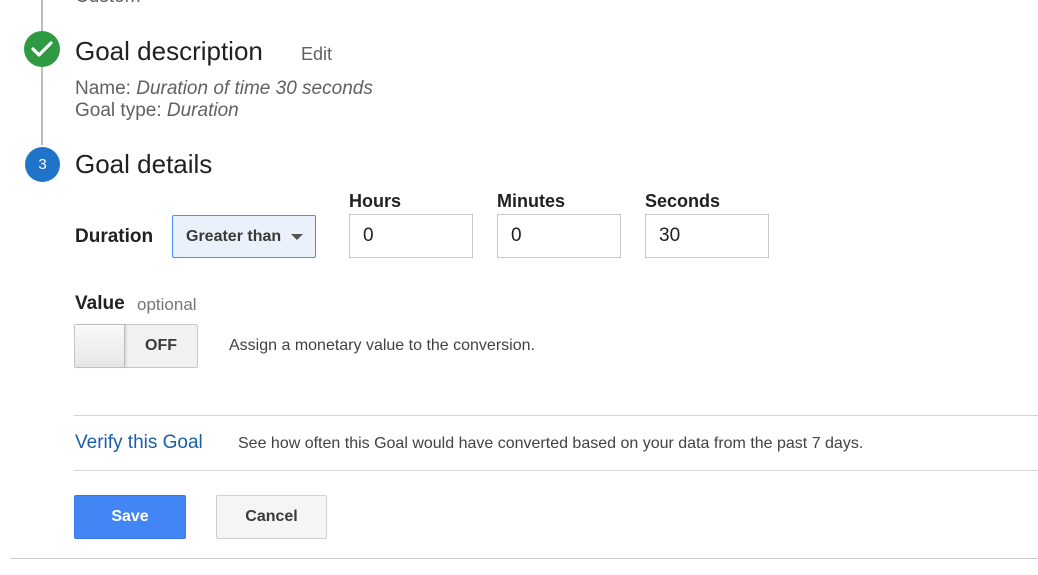  Describe the element at coordinates (144, 164) in the screenshot. I see `goal-details-title: Goal details` at that location.